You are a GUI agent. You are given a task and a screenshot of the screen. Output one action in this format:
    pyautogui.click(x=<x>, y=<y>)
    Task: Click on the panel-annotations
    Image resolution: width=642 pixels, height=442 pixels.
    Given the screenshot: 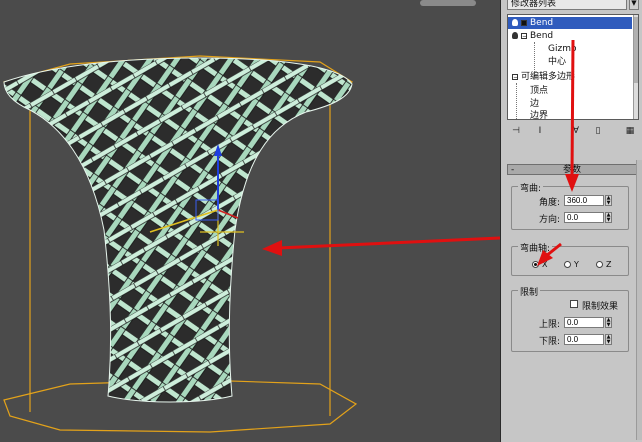 What is the action you would take?
    pyautogui.click(x=558, y=152)
    